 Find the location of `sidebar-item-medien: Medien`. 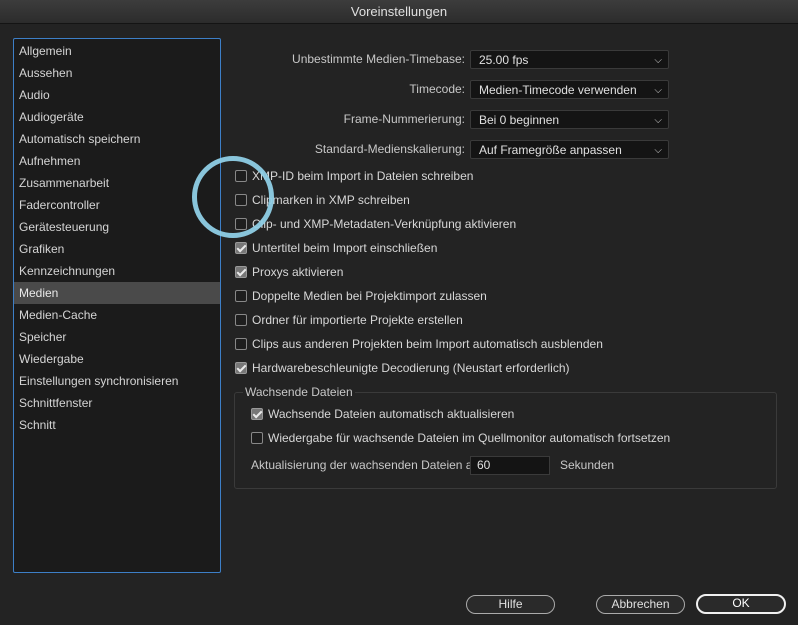

sidebar-item-medien: Medien is located at coordinates (117, 293).